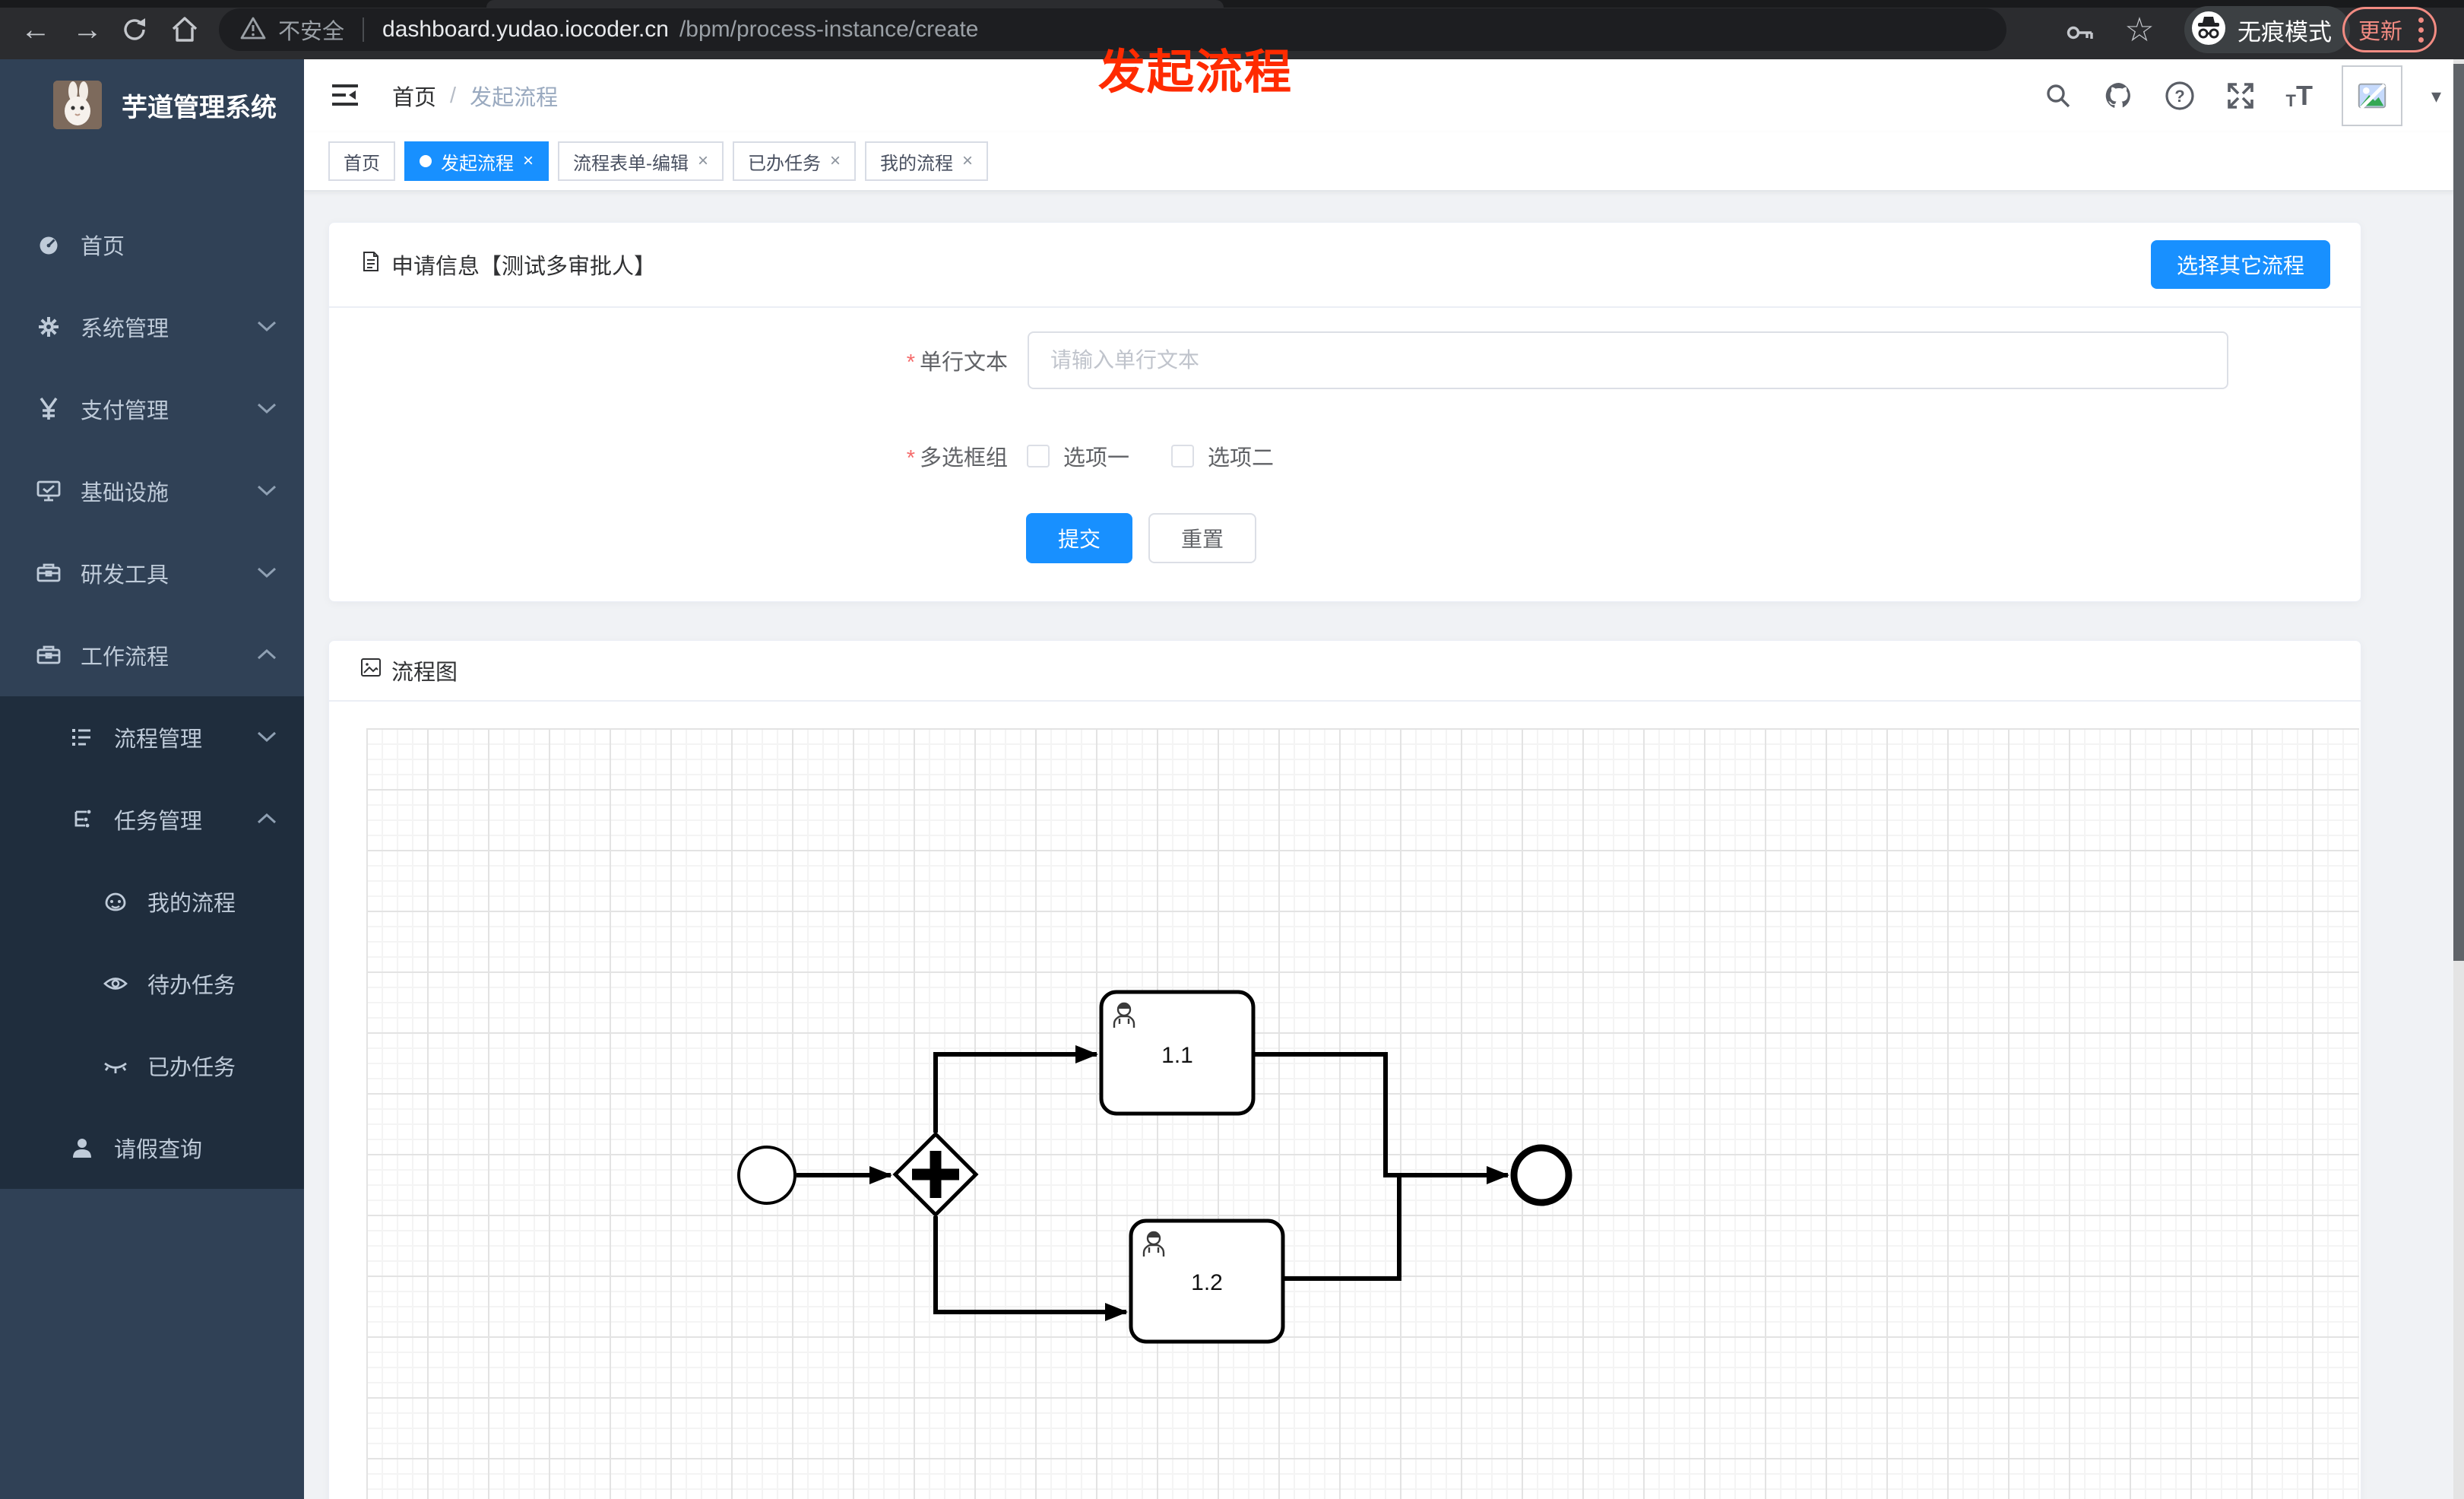 This screenshot has height=1499, width=2464. What do you see at coordinates (1342, 1229) in the screenshot?
I see `flow-task2-join` at bounding box center [1342, 1229].